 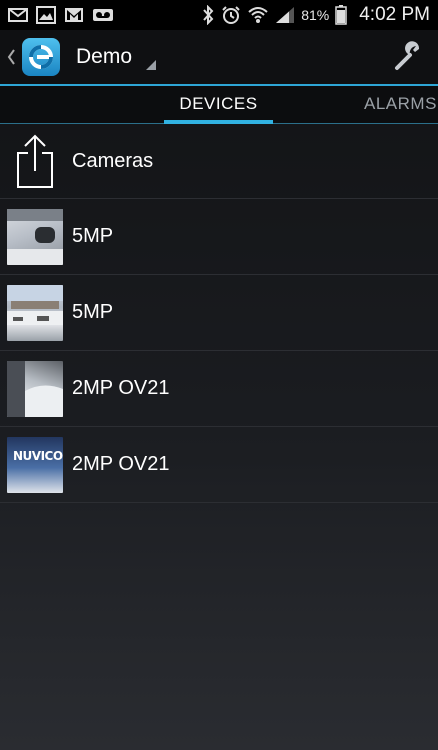 What do you see at coordinates (61, 15) in the screenshot?
I see `notification-icons` at bounding box center [61, 15].